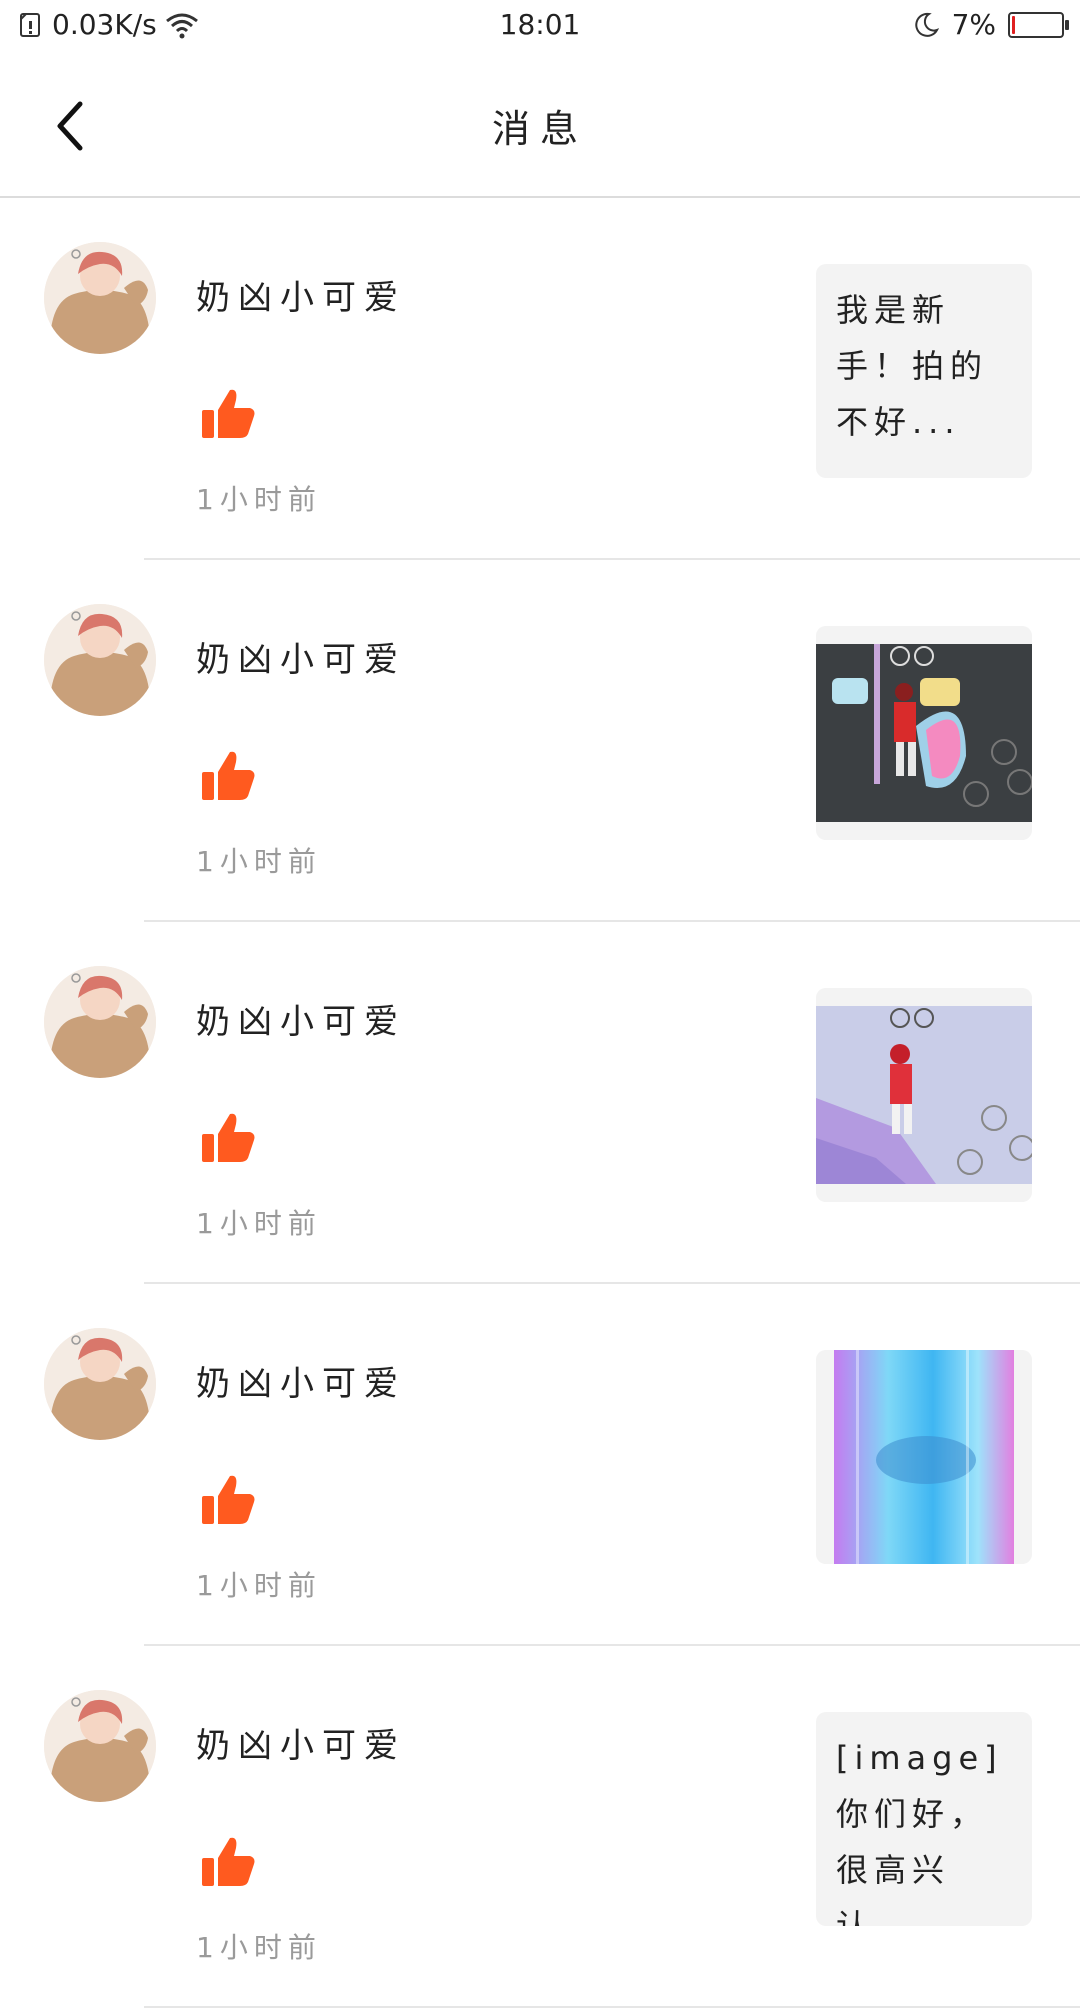 Image resolution: width=1080 pixels, height=2008 pixels. What do you see at coordinates (973, 24) in the screenshot?
I see `battery-percent: 7%` at bounding box center [973, 24].